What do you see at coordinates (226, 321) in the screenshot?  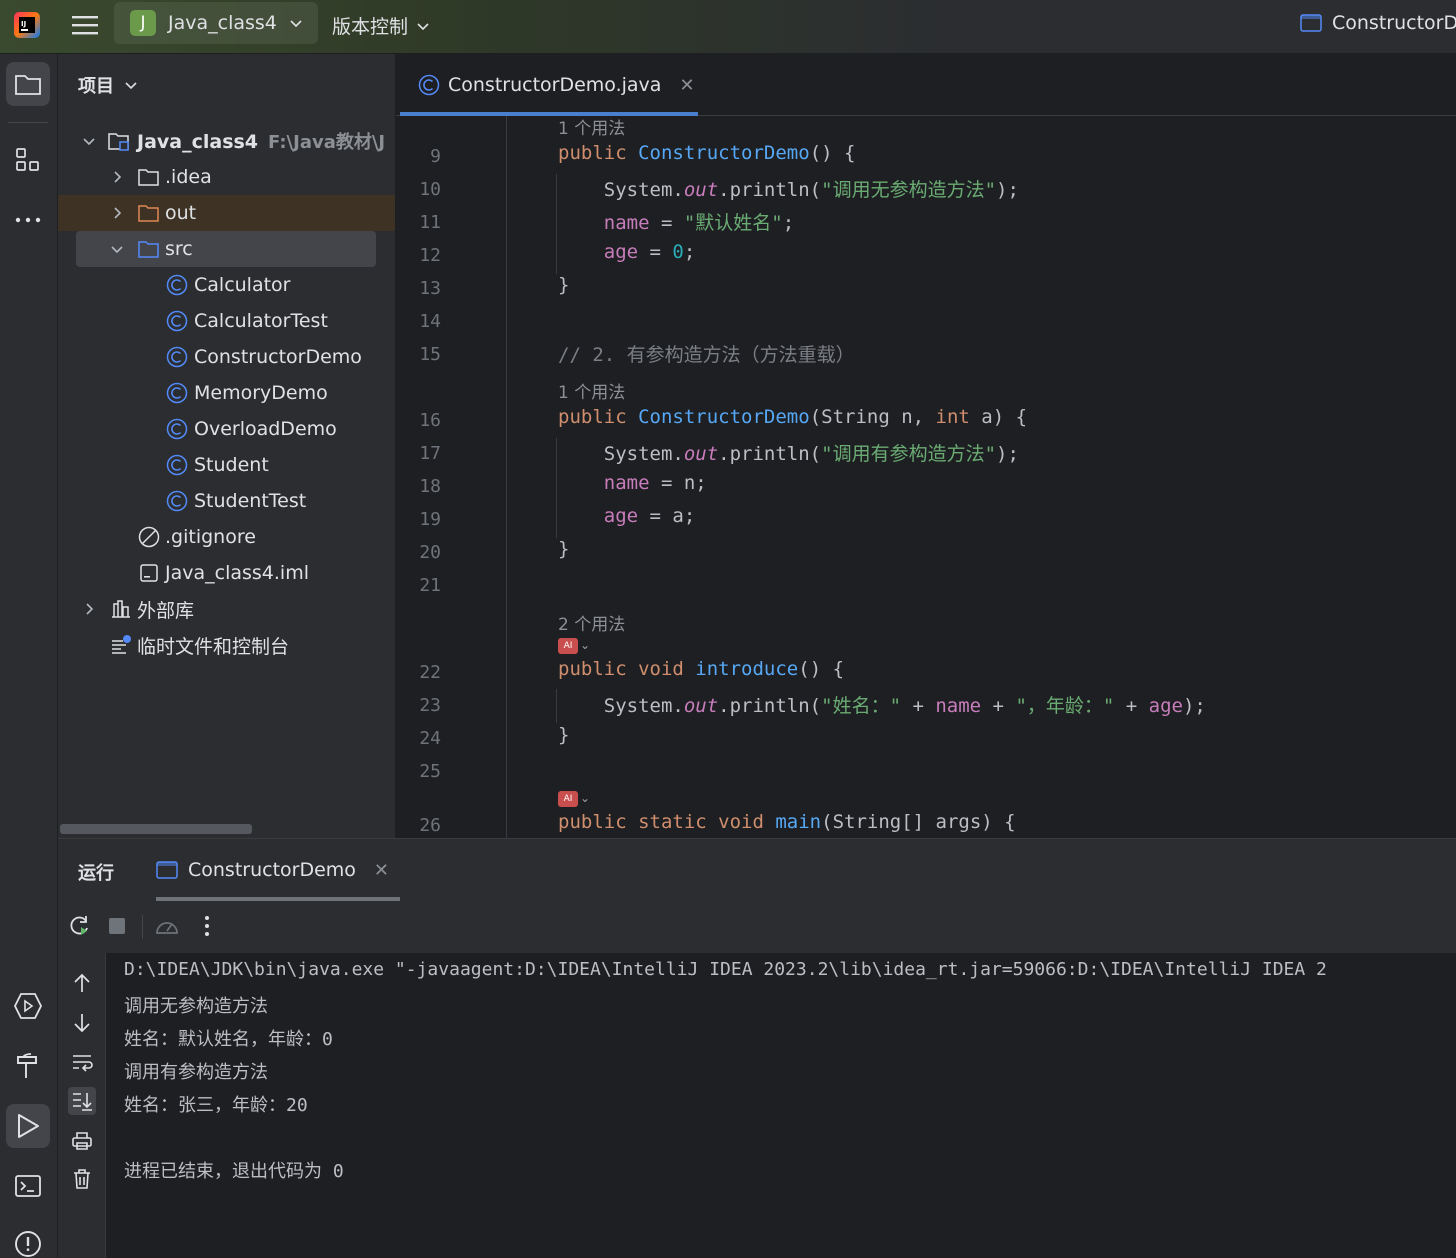 I see `tree-item-calculatortest: CalculatorTest` at bounding box center [226, 321].